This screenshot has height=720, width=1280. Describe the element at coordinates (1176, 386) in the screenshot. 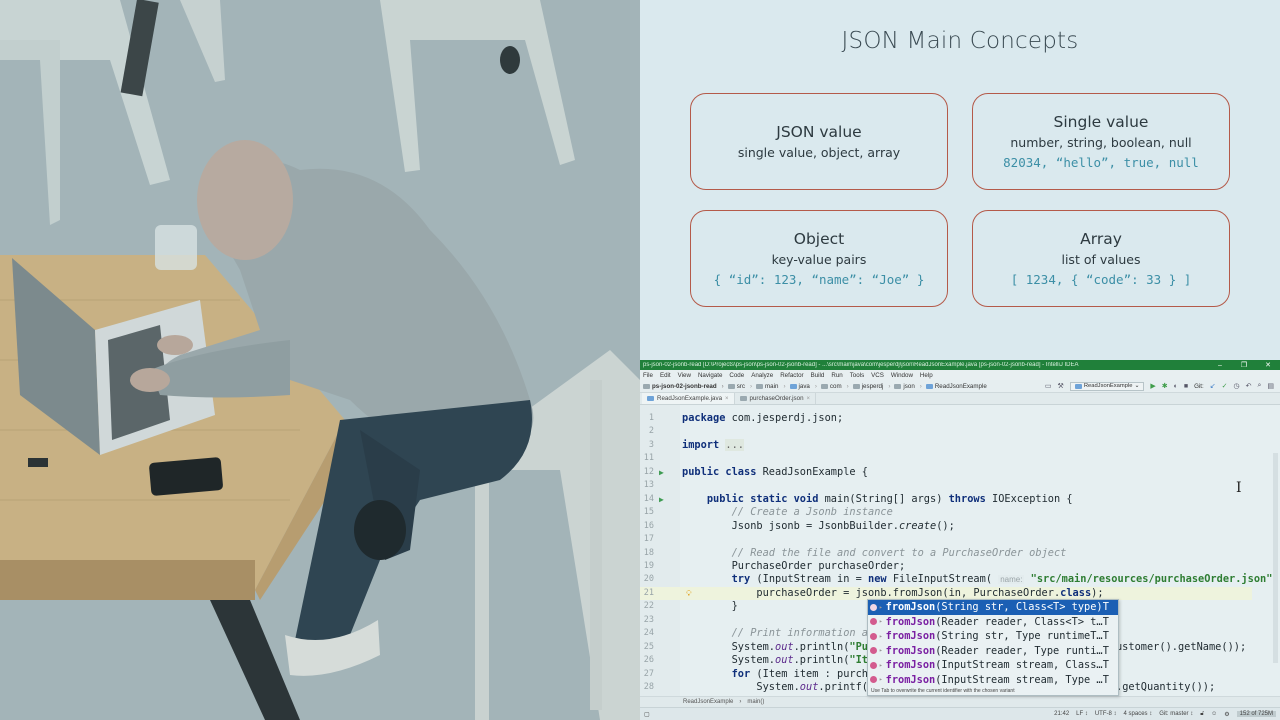

I see `coverage-icon: ◐` at that location.